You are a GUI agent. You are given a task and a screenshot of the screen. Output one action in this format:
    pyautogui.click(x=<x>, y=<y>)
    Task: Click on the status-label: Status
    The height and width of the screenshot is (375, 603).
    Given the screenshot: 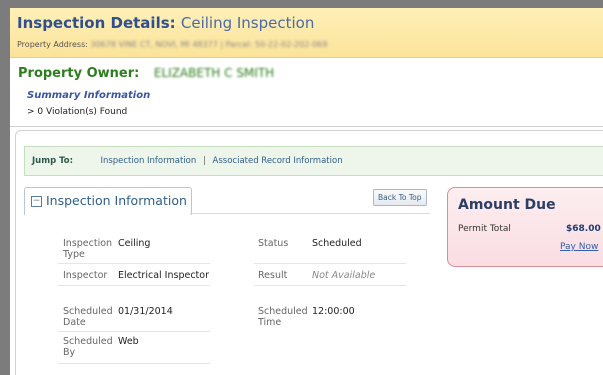 What is the action you would take?
    pyautogui.click(x=273, y=243)
    